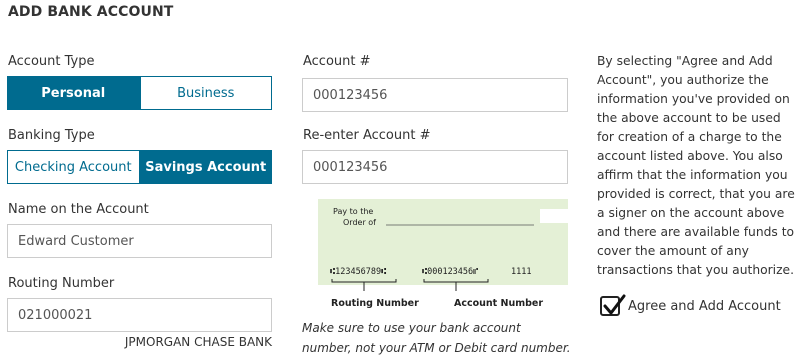  I want to click on check-micr-account: ⑆000123456⑈, so click(450, 272).